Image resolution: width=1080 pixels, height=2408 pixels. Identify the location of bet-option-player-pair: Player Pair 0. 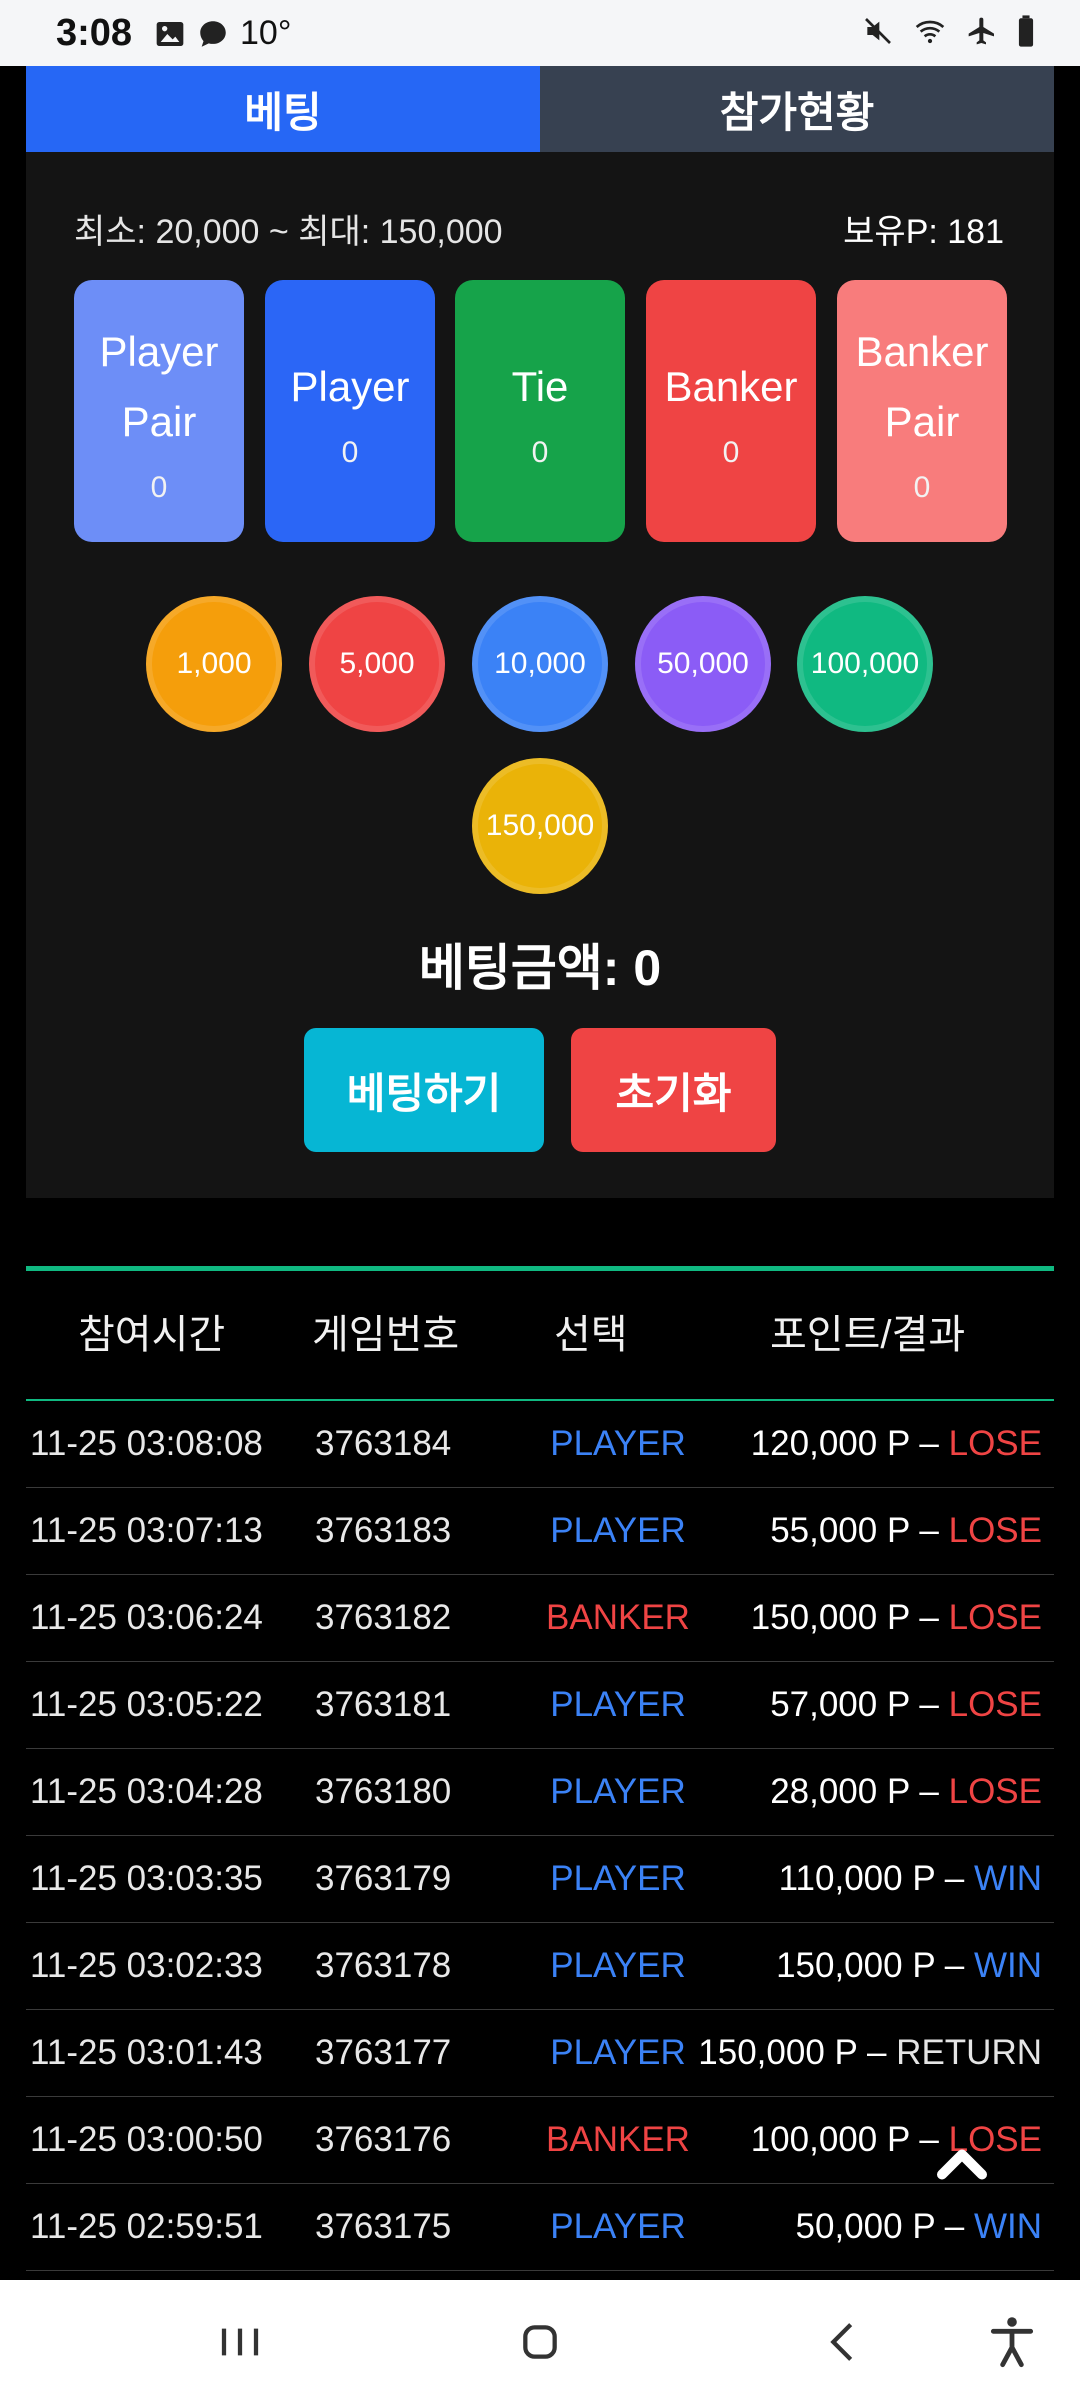
(159, 411).